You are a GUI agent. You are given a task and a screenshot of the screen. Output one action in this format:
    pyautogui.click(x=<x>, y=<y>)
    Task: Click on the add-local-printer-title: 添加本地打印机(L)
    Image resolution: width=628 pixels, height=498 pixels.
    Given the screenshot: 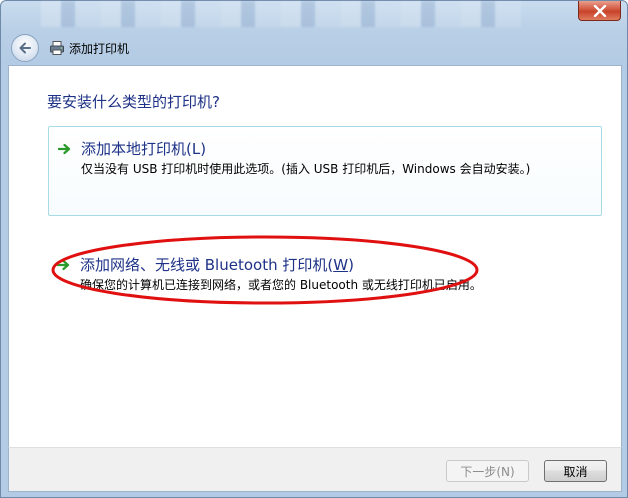 What is the action you would take?
    pyautogui.click(x=144, y=149)
    